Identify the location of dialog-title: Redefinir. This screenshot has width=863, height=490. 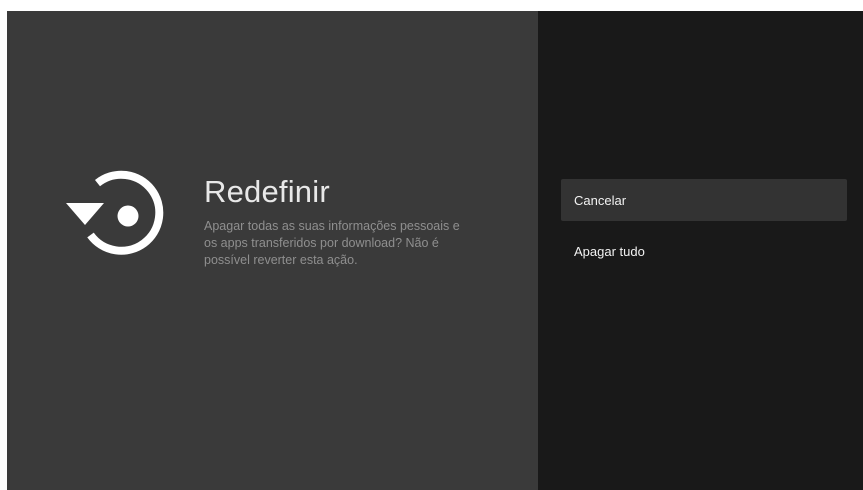
(267, 191).